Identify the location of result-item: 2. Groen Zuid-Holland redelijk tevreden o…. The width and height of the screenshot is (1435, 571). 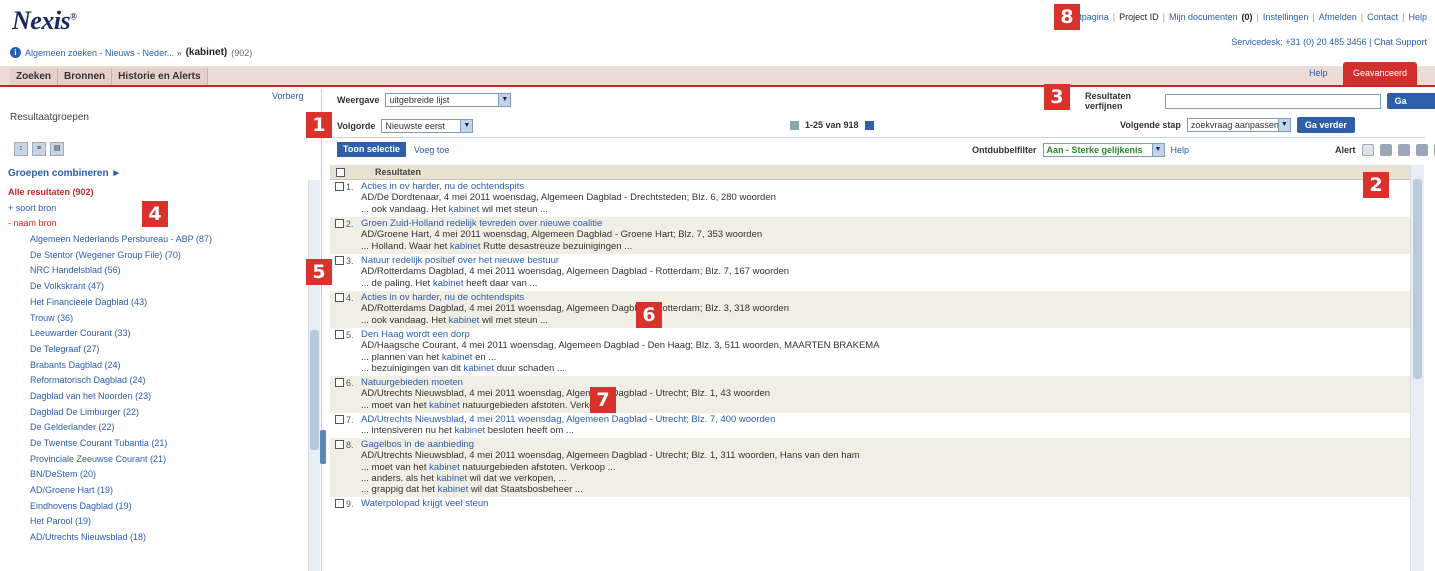
(870, 235).